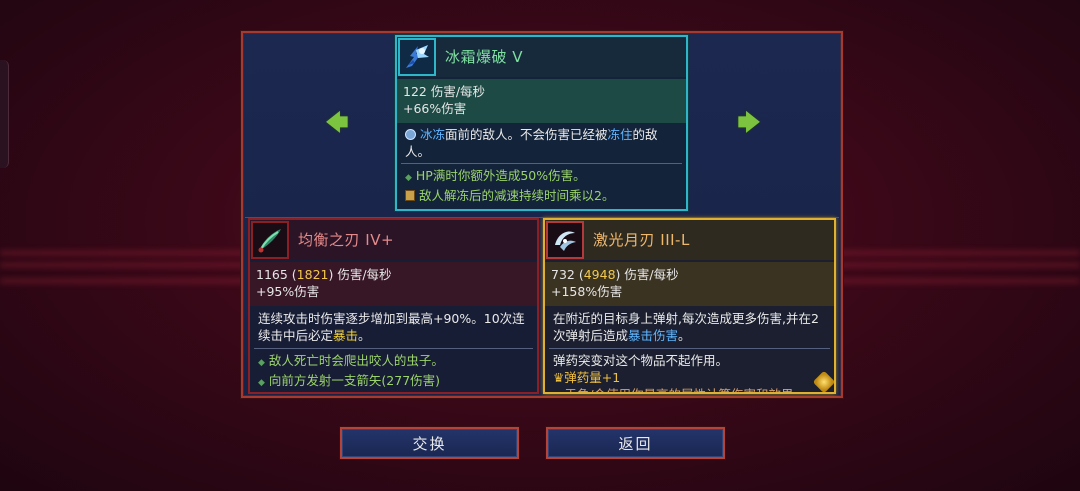  Describe the element at coordinates (417, 57) in the screenshot. I see `ice-blast-icon` at that location.